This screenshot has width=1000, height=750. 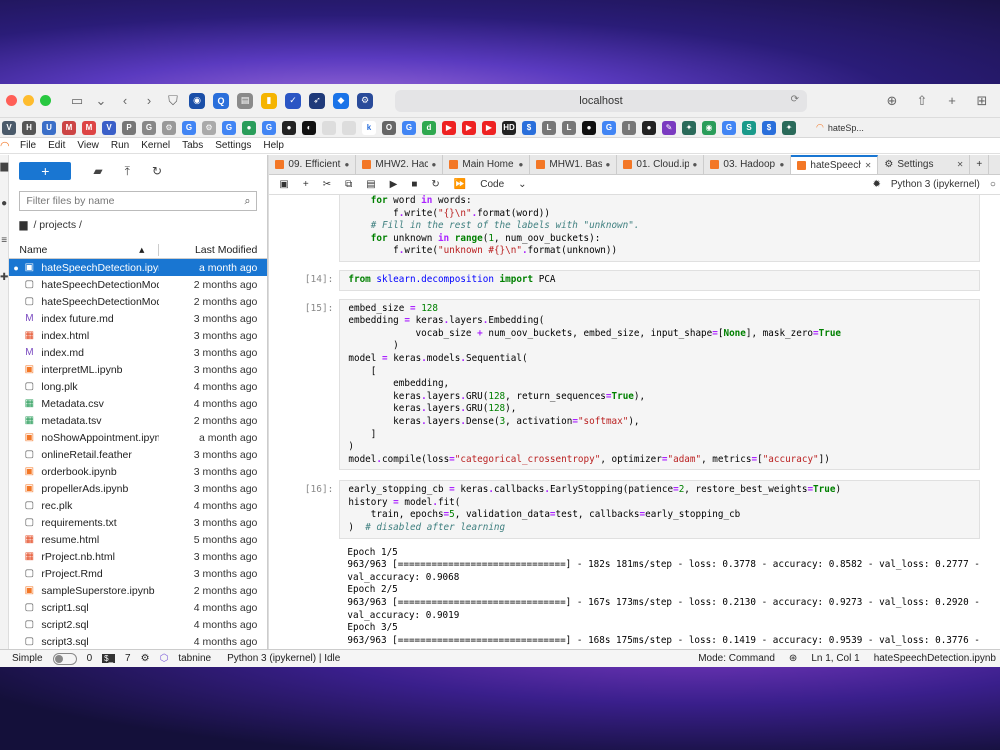 What do you see at coordinates (138, 488) in the screenshot?
I see `file-row: ▣ propellerAds.ipynb 3 months ago` at bounding box center [138, 488].